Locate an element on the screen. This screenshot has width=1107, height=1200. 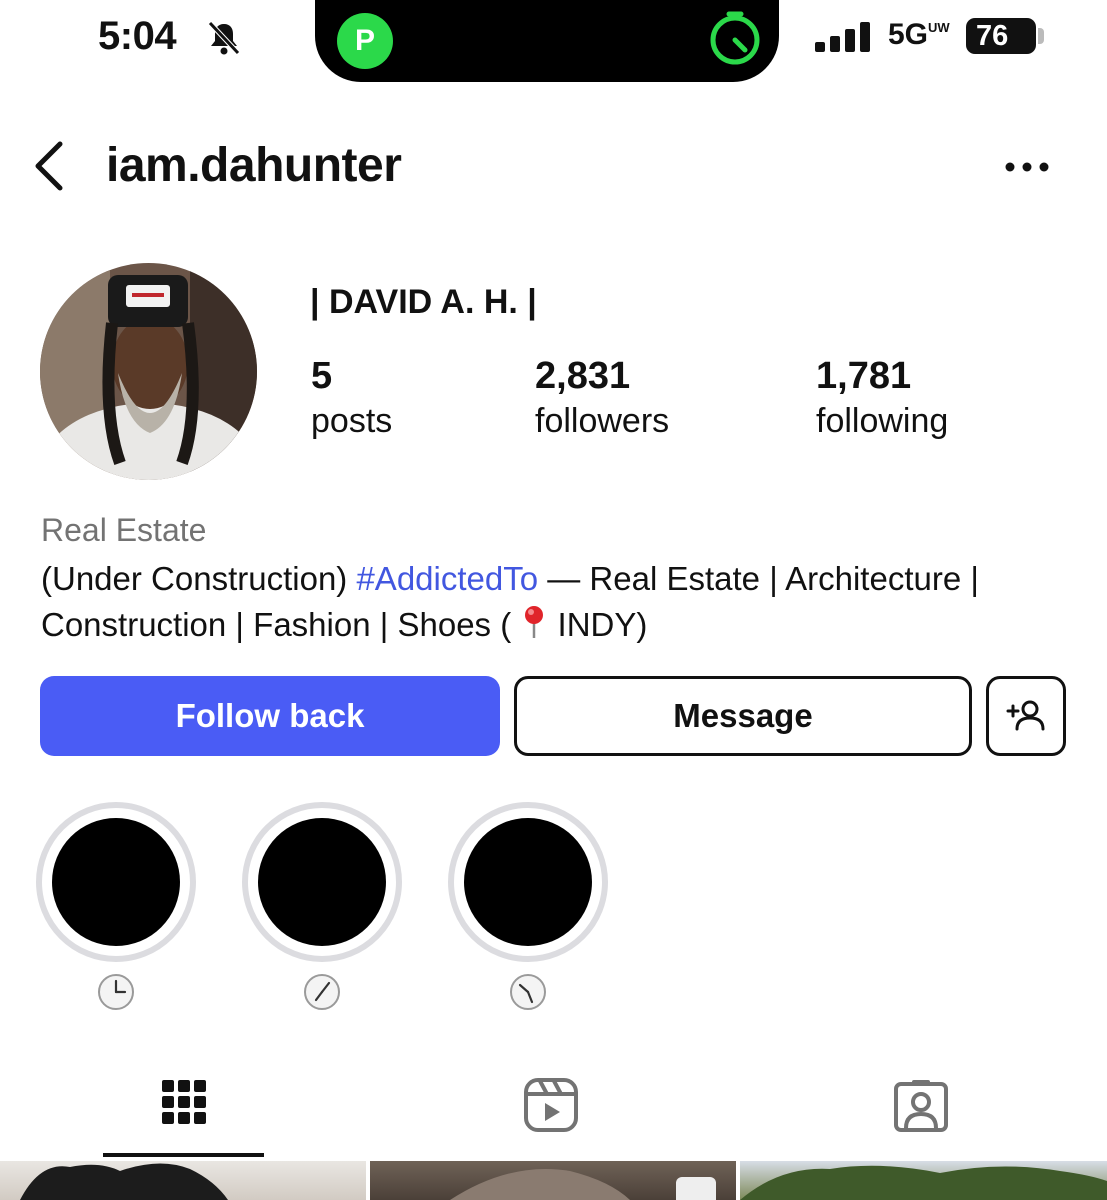
tab-posts-grid is located at coordinates (183, 1110).